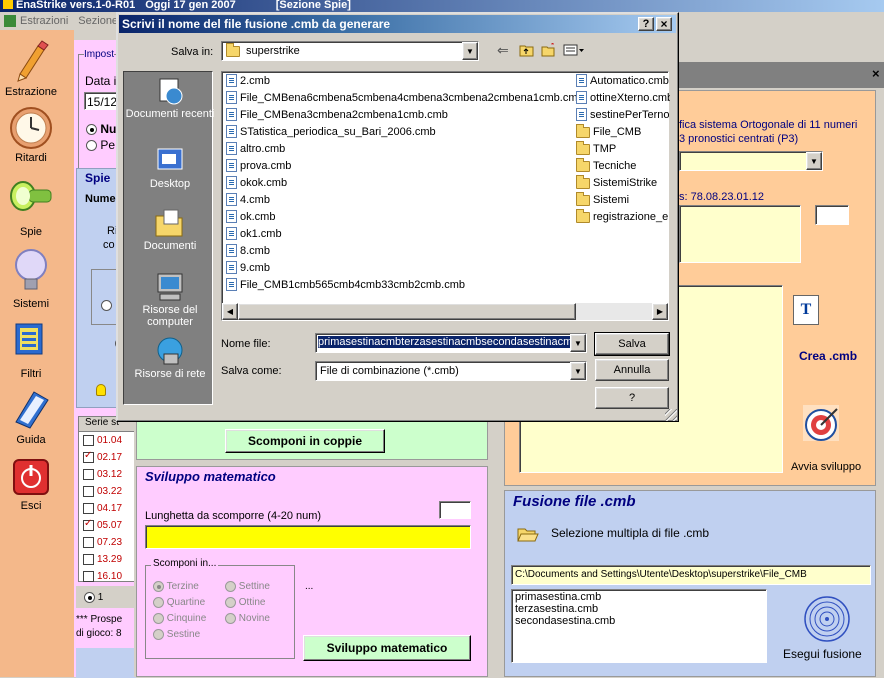 The height and width of the screenshot is (678, 884). Describe the element at coordinates (876, 73) in the screenshot. I see `right-close-icon: ×` at that location.